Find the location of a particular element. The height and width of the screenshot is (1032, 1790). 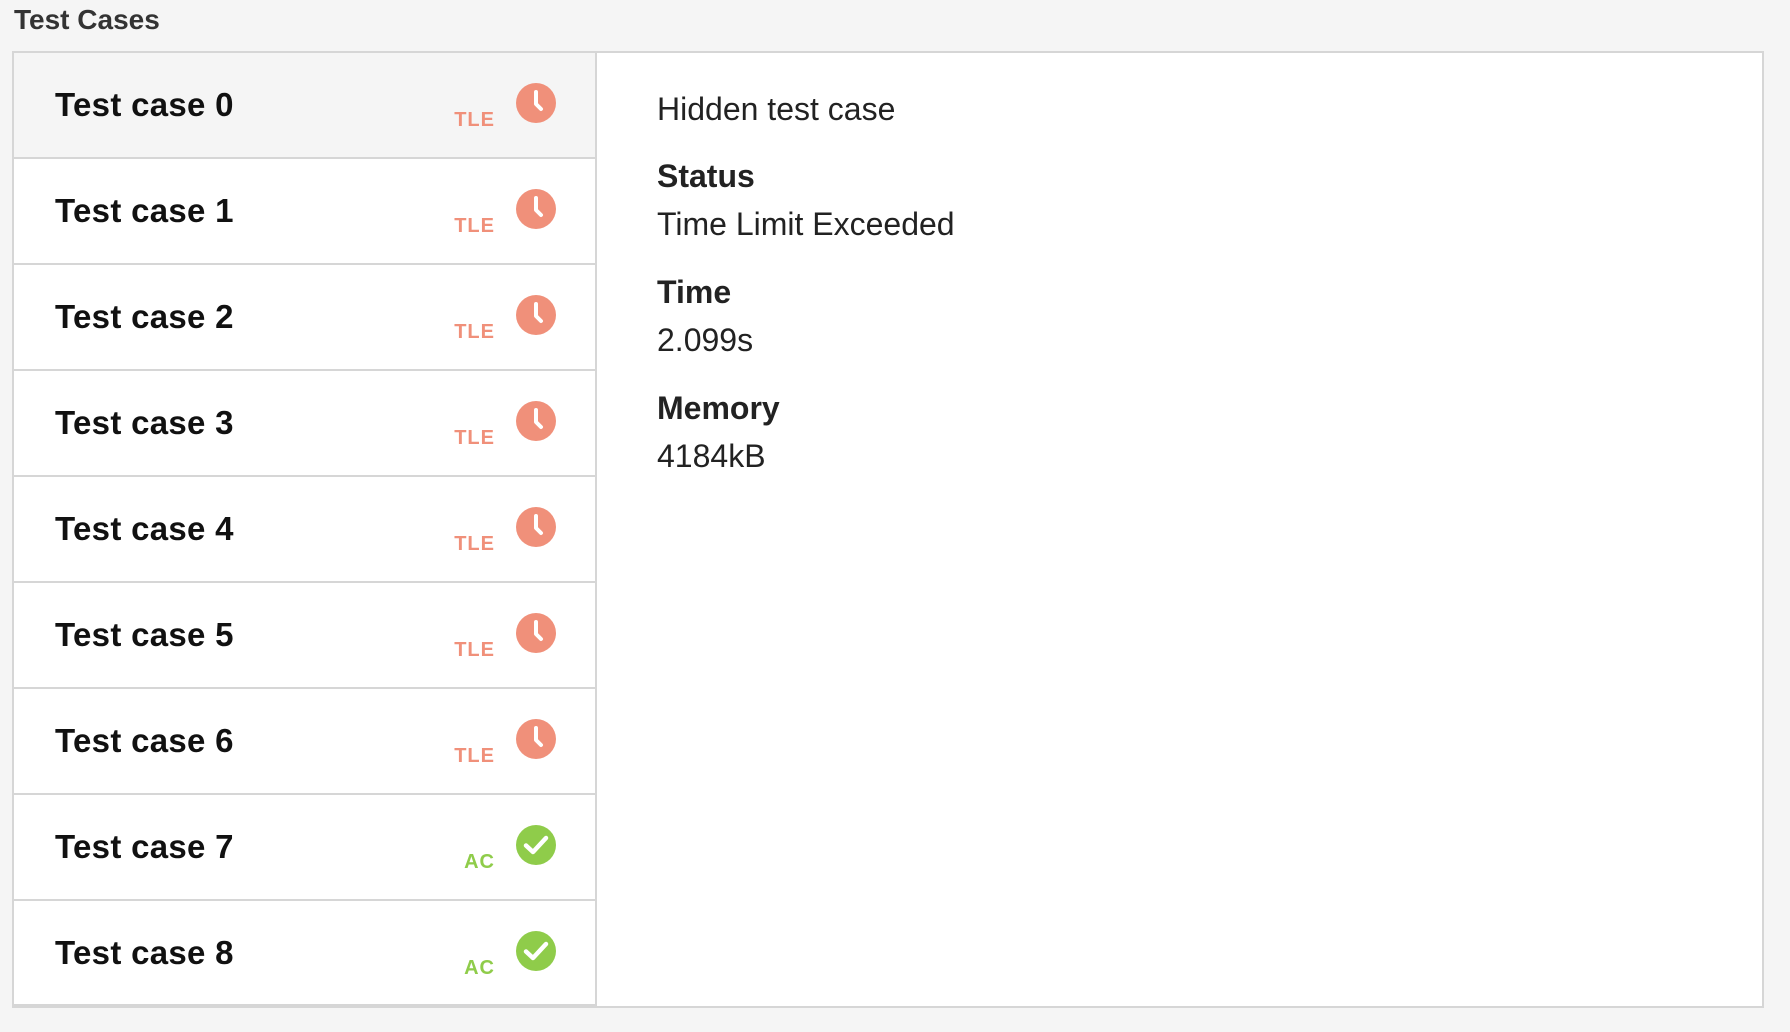

test-case-item-3: Test case 3 TLE is located at coordinates (304, 424).